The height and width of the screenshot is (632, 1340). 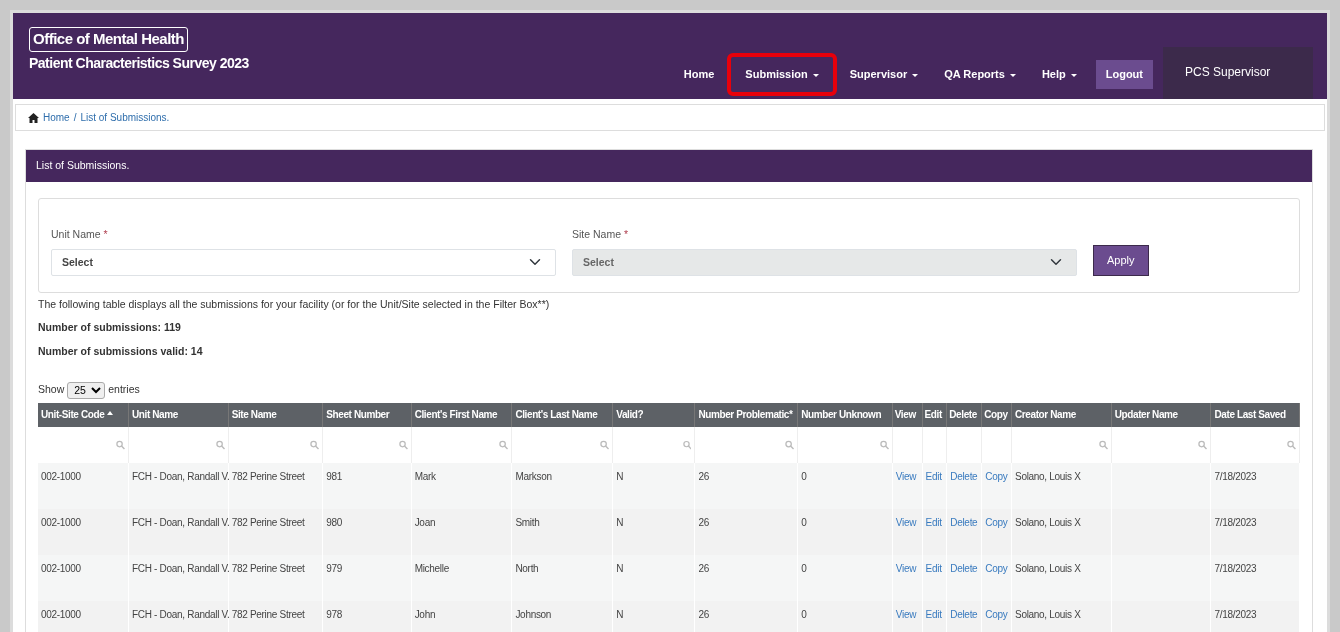 What do you see at coordinates (86, 390) in the screenshot?
I see `entries-select: 25` at bounding box center [86, 390].